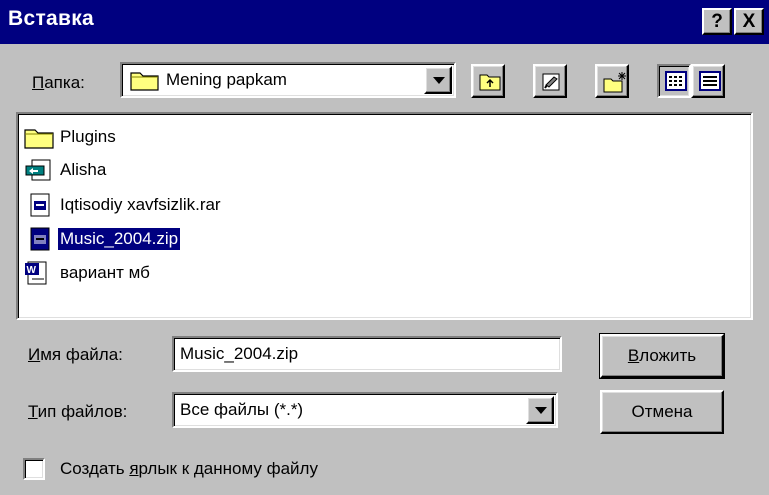  What do you see at coordinates (438, 80) in the screenshot?
I see `folder-dropdown-button` at bounding box center [438, 80].